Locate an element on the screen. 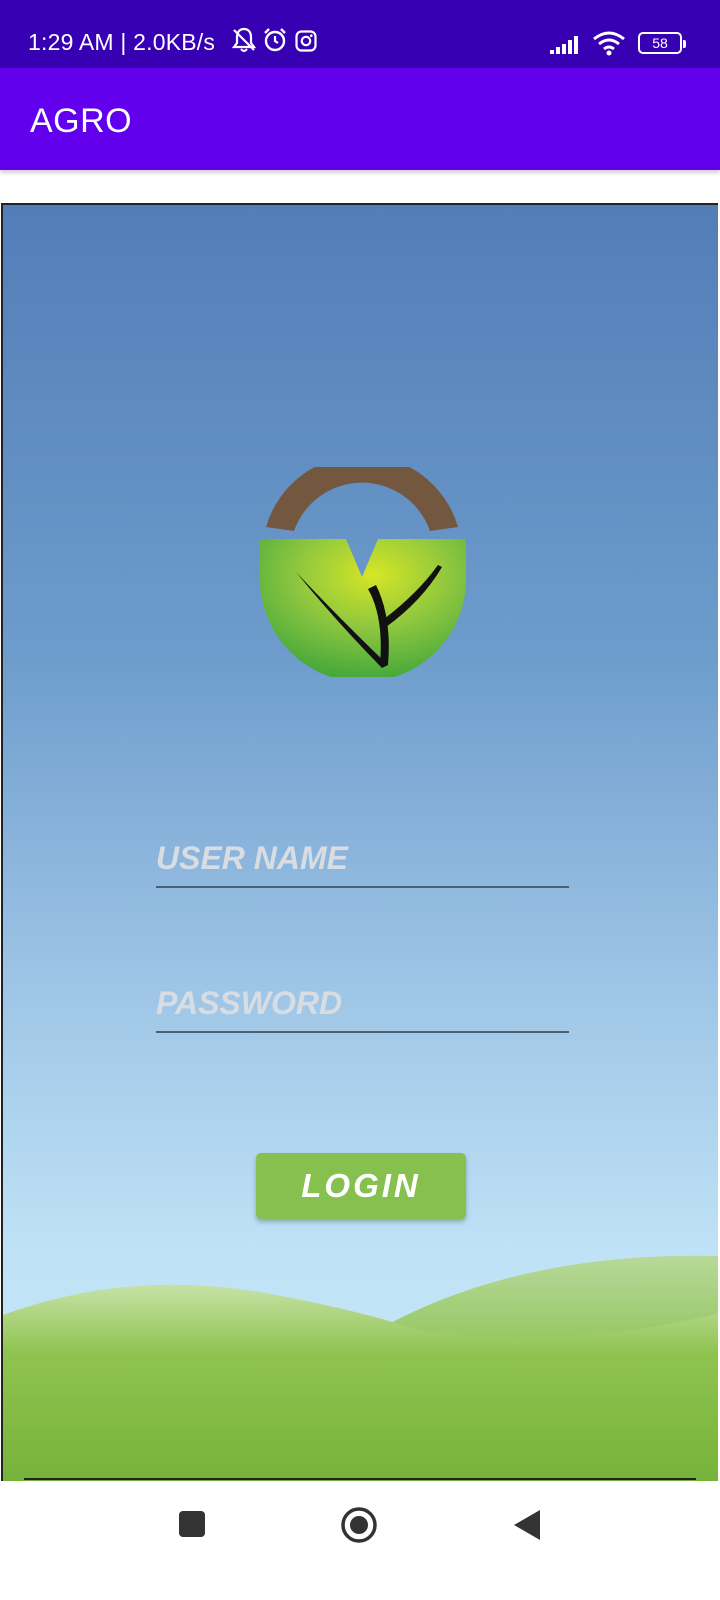 The height and width of the screenshot is (1600, 720). alarm-icon is located at coordinates (275, 40).